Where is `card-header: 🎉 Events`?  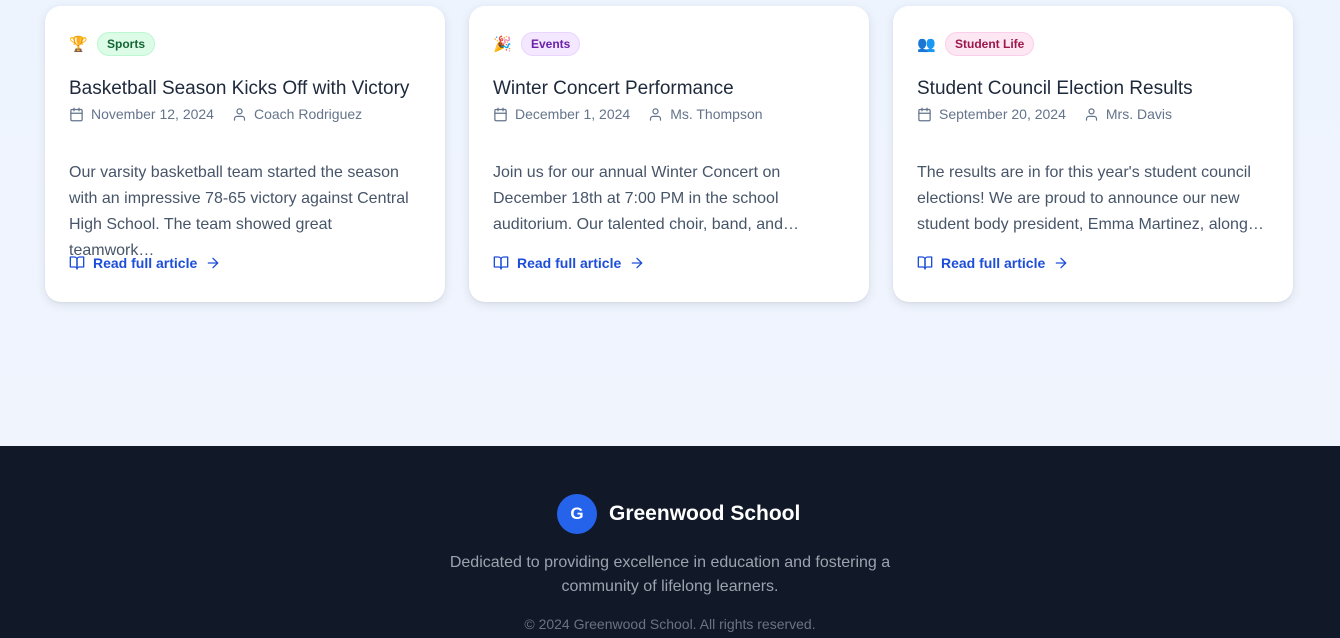
card-header: 🎉 Events is located at coordinates (537, 44).